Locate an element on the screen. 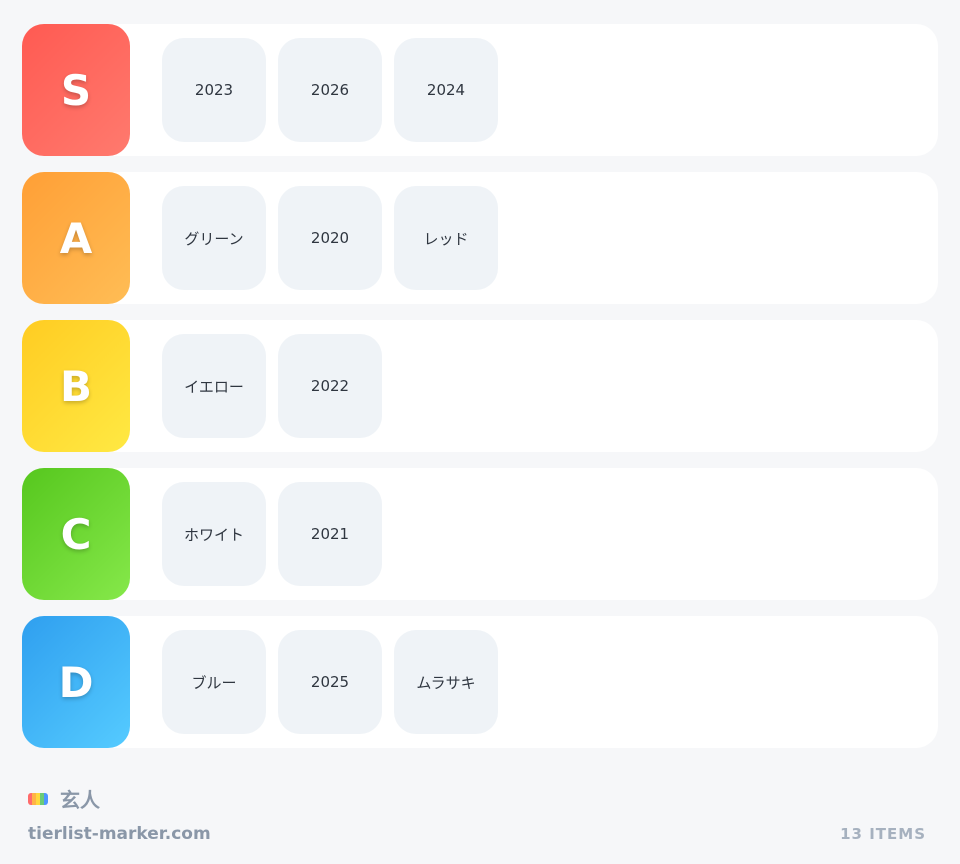 The width and height of the screenshot is (960, 864). tier-item: 2026 is located at coordinates (330, 90).